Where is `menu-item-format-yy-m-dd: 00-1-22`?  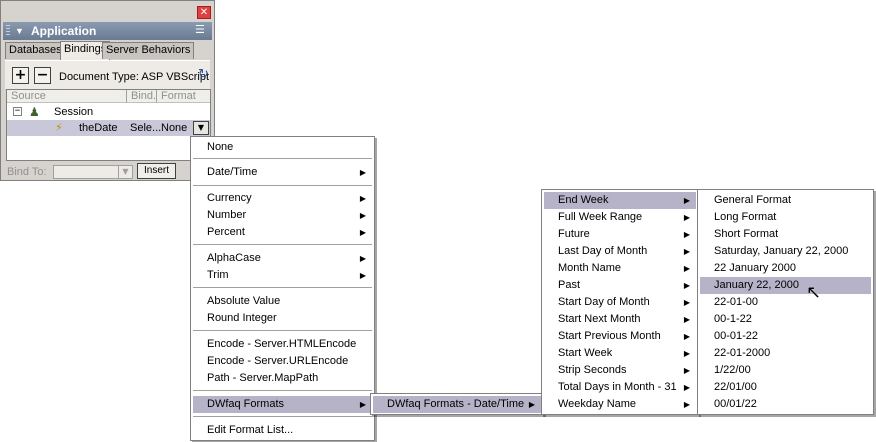 menu-item-format-yy-m-dd: 00-1-22 is located at coordinates (785, 319).